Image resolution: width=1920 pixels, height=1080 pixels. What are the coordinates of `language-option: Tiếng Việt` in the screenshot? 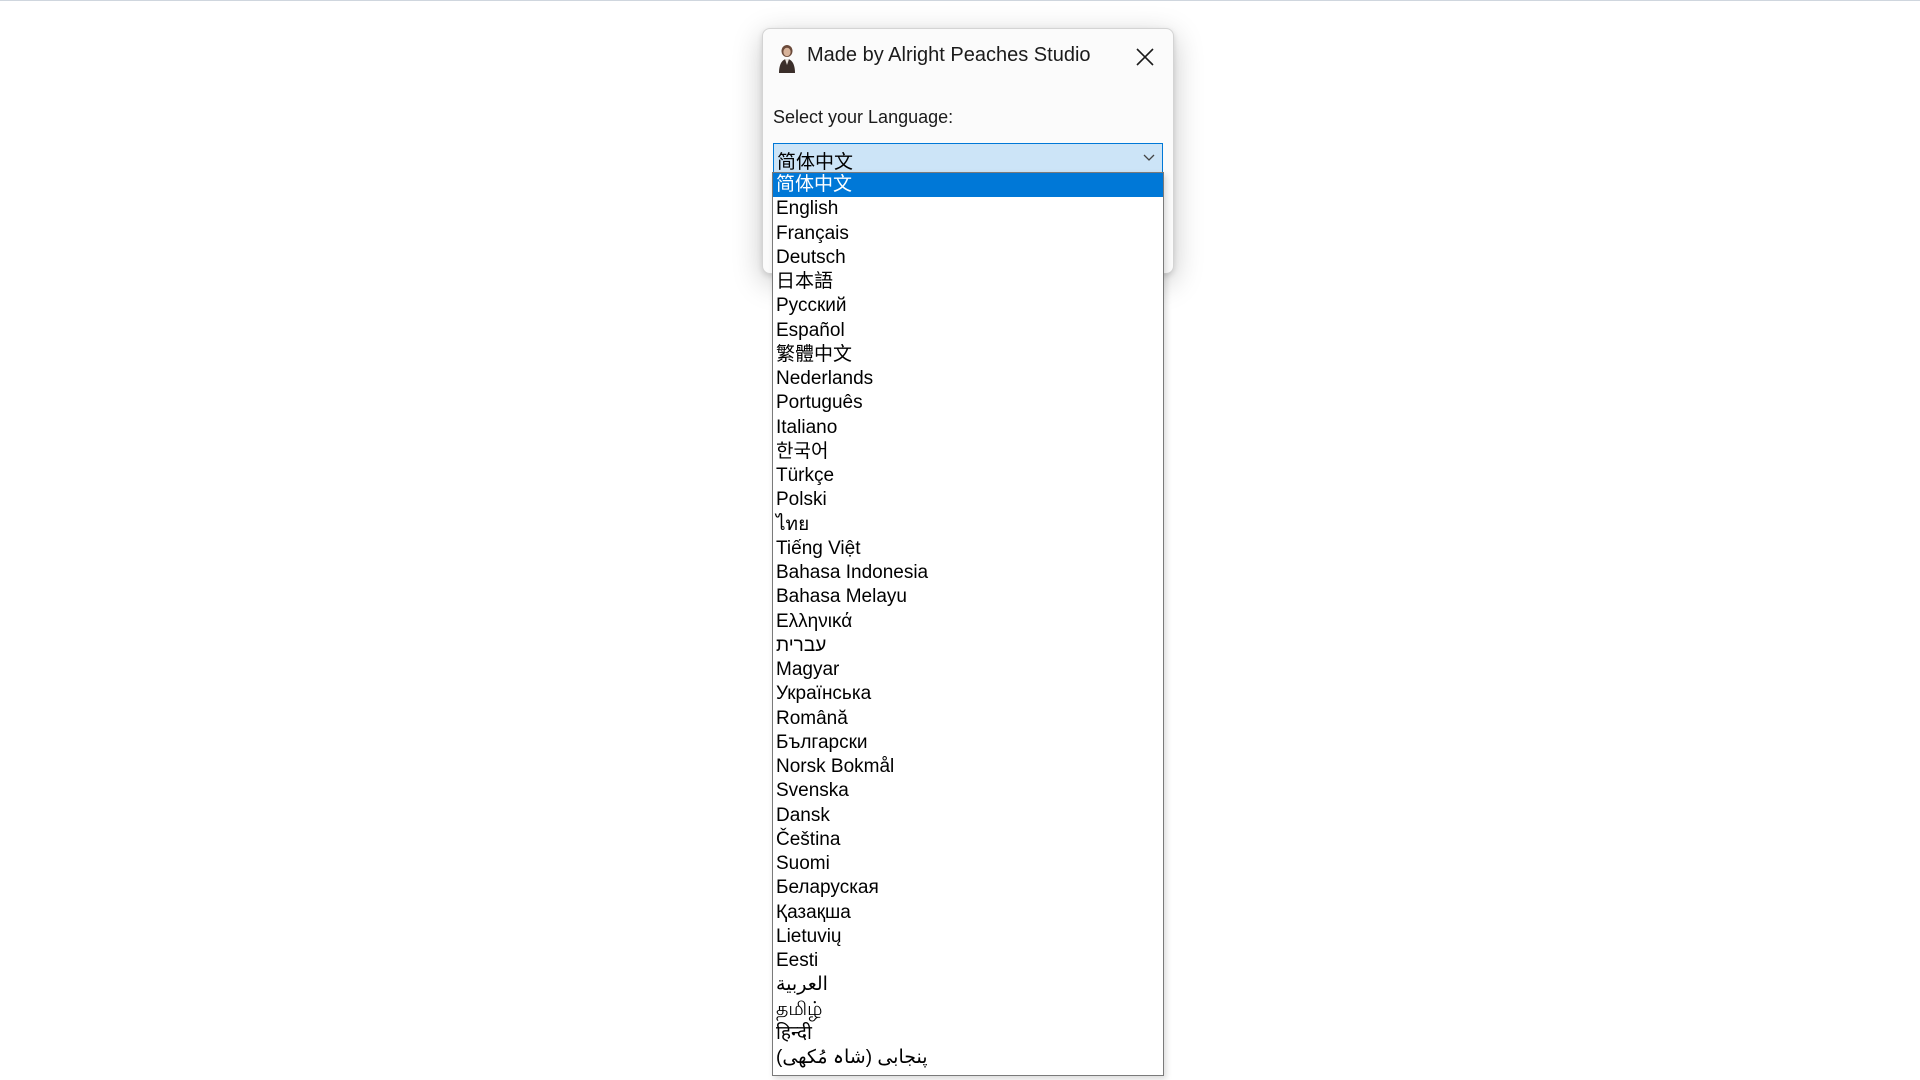 It's located at (968, 549).